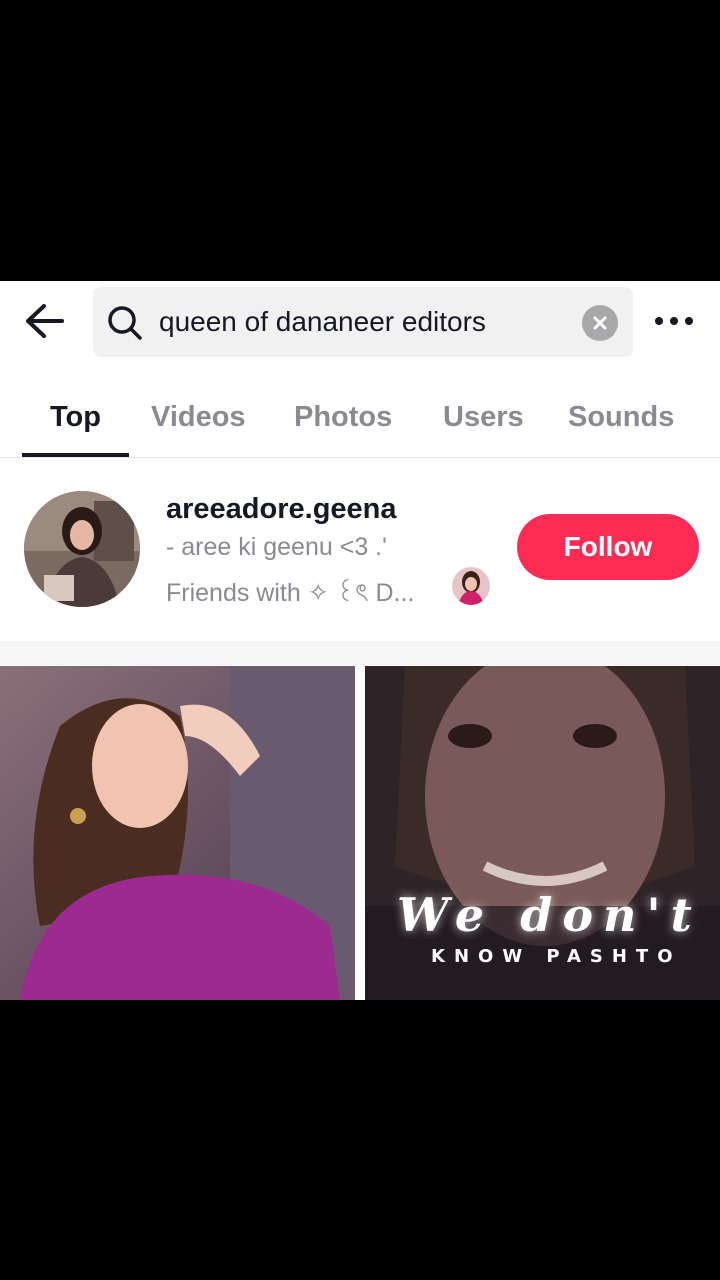 The image size is (720, 1280). Describe the element at coordinates (621, 417) in the screenshot. I see `tab-sounds: Sounds` at that location.